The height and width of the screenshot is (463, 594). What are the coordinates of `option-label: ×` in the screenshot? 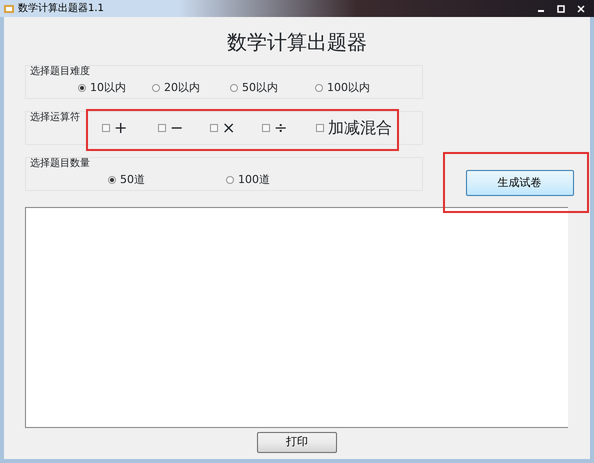 It's located at (229, 128).